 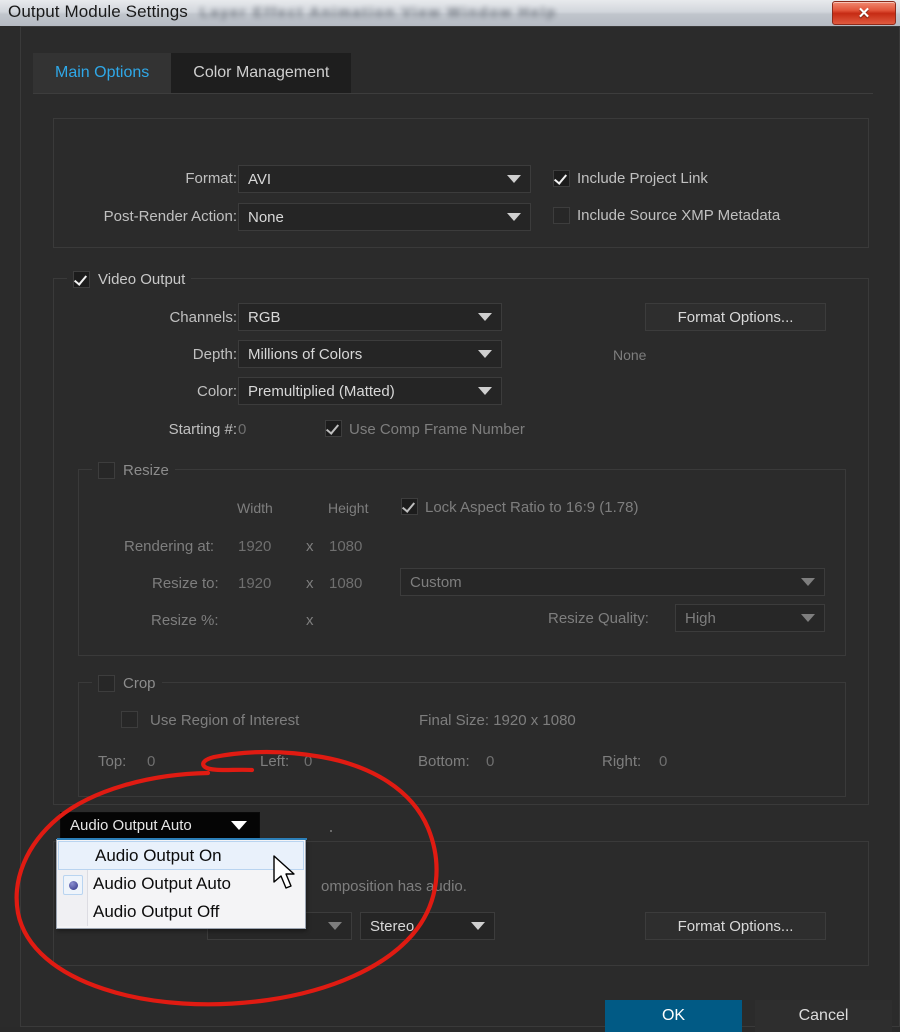 I want to click on tab-color-management: Color Management, so click(x=261, y=73).